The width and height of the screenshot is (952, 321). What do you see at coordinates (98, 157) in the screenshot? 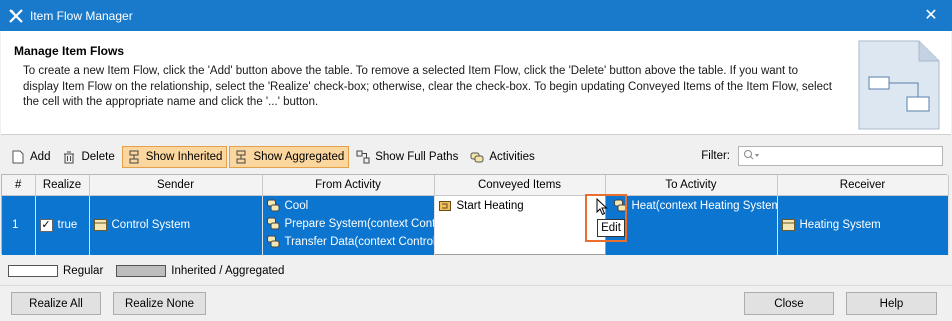
I see `delete-label: Delete` at bounding box center [98, 157].